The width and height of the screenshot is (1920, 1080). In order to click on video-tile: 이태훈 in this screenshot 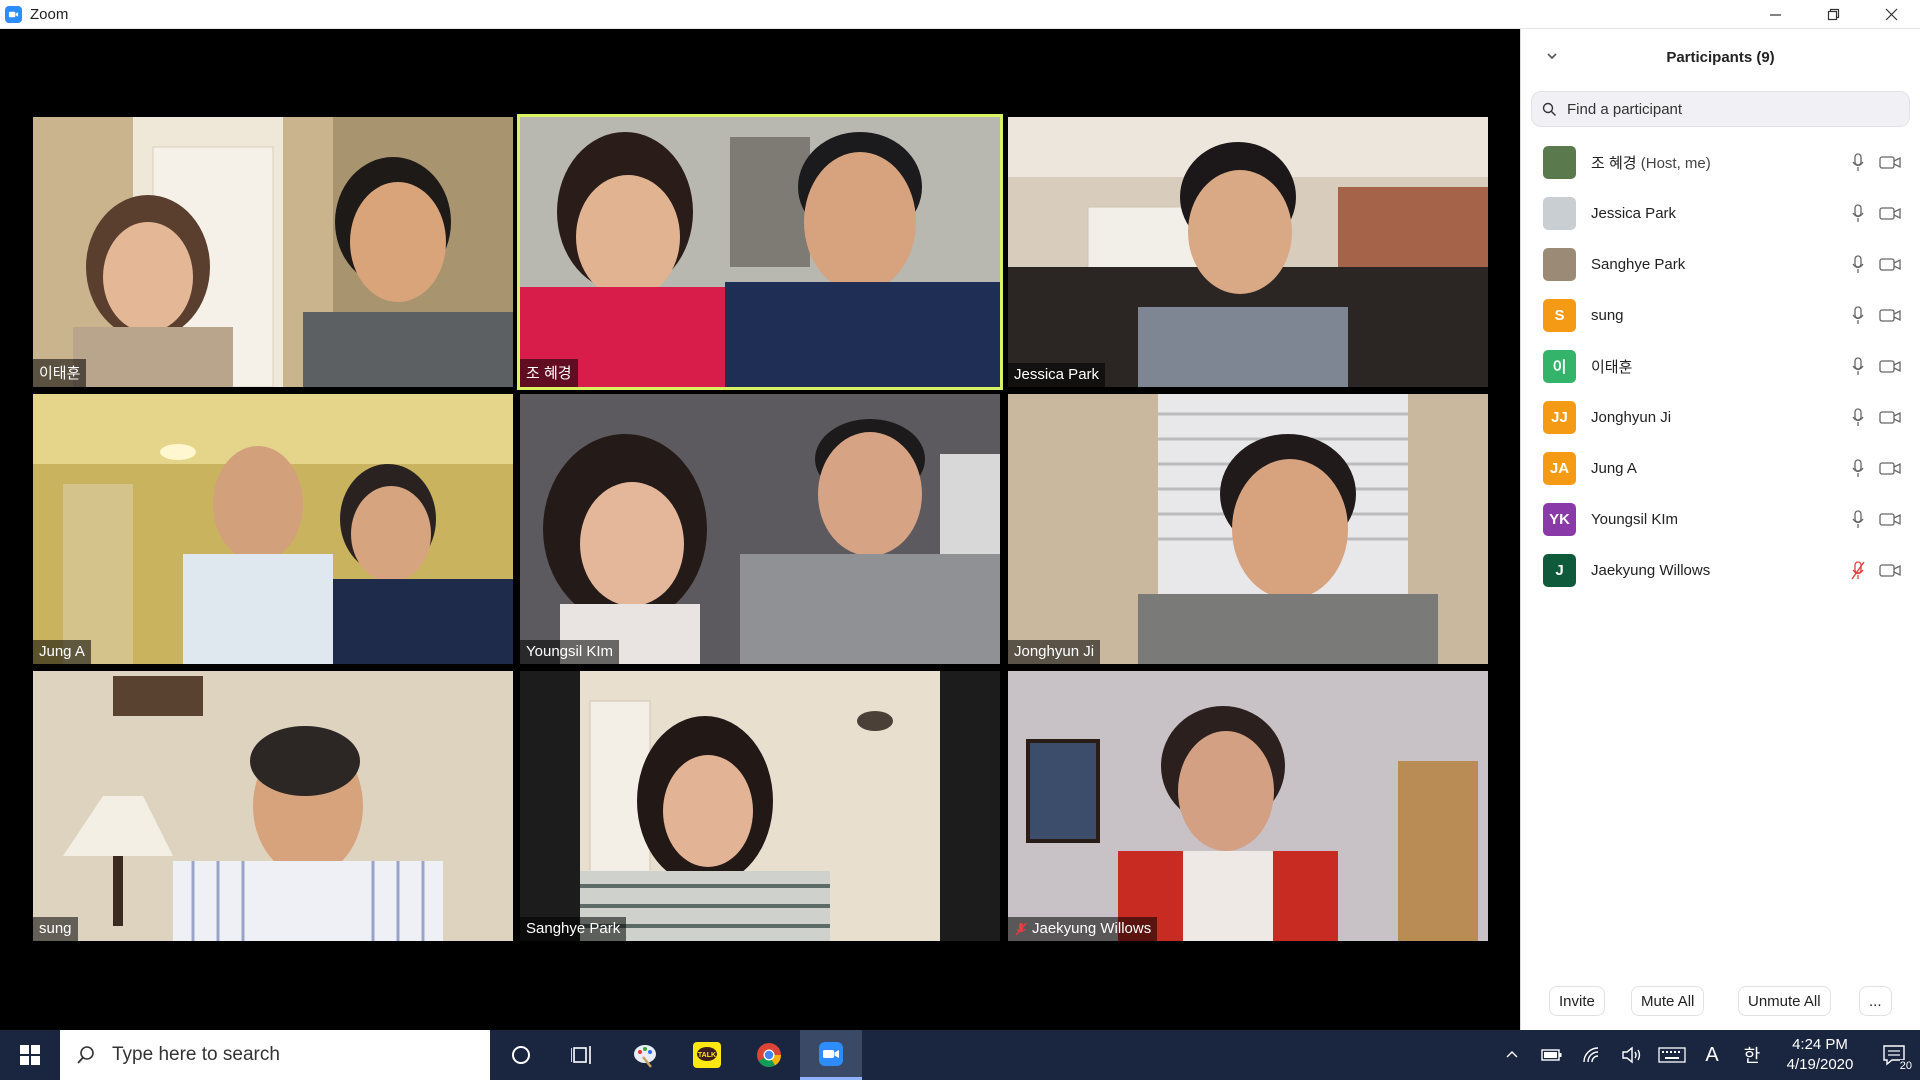, I will do `click(273, 252)`.